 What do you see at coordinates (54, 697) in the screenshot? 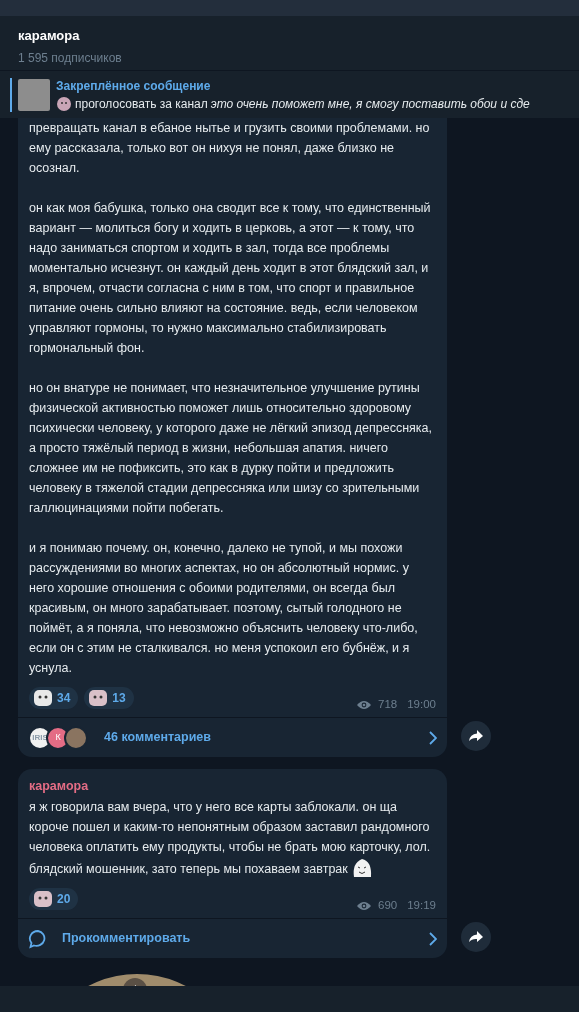
I see `reaction-button: 34` at bounding box center [54, 697].